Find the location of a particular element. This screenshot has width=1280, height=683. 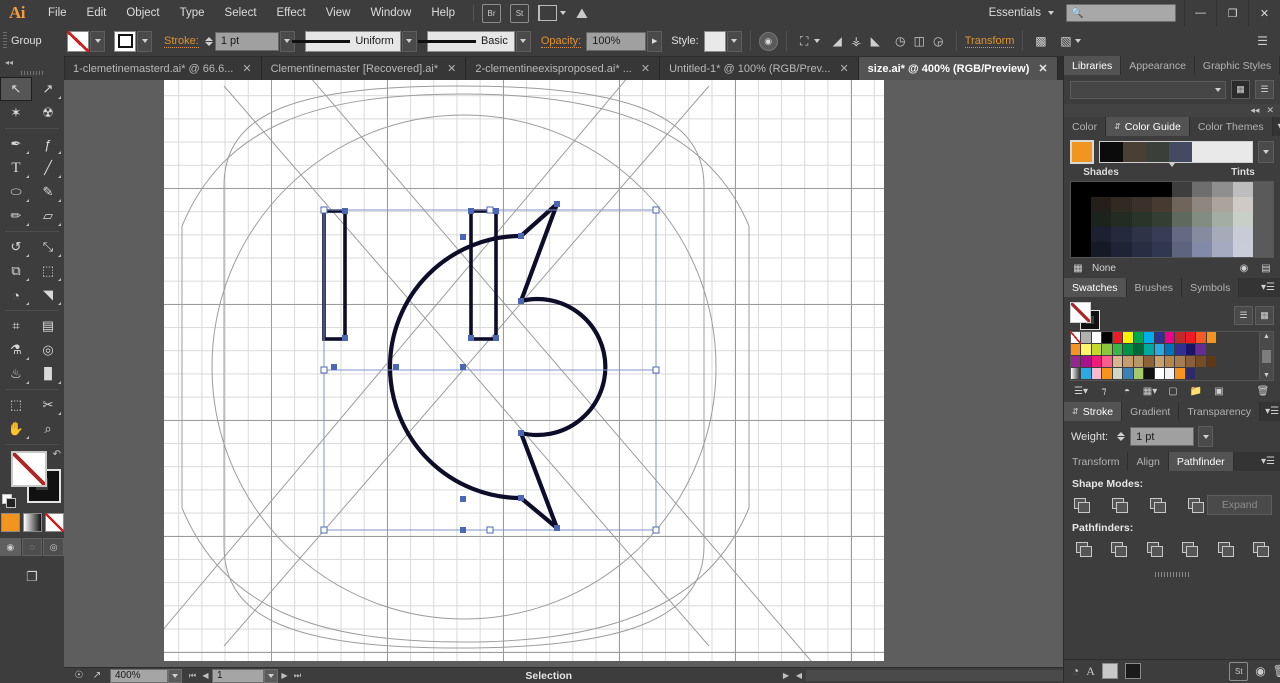

cloud-document-icon: ☉ is located at coordinates (79, 675).